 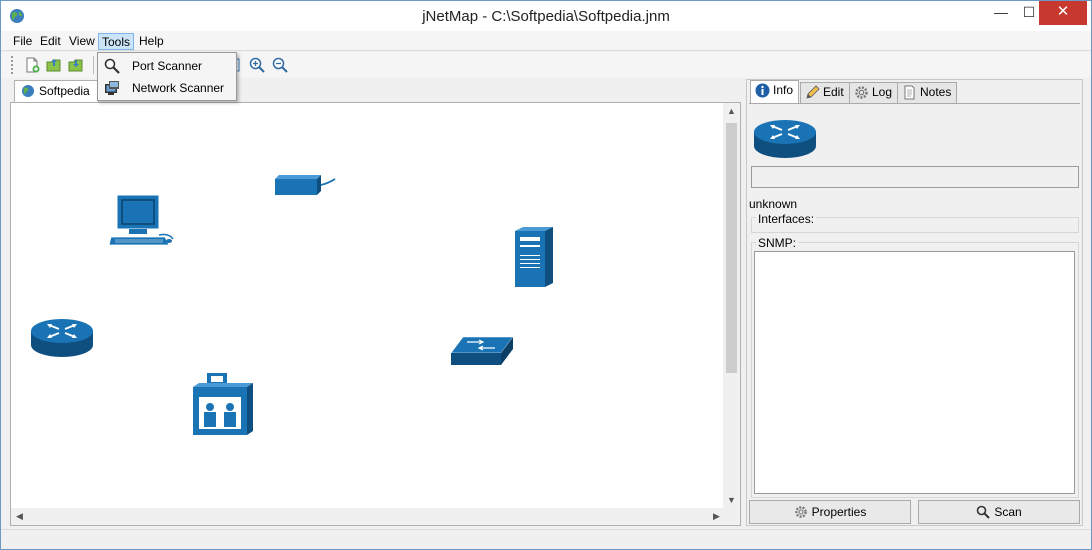 What do you see at coordinates (223, 404) in the screenshot?
I see `phone-device` at bounding box center [223, 404].